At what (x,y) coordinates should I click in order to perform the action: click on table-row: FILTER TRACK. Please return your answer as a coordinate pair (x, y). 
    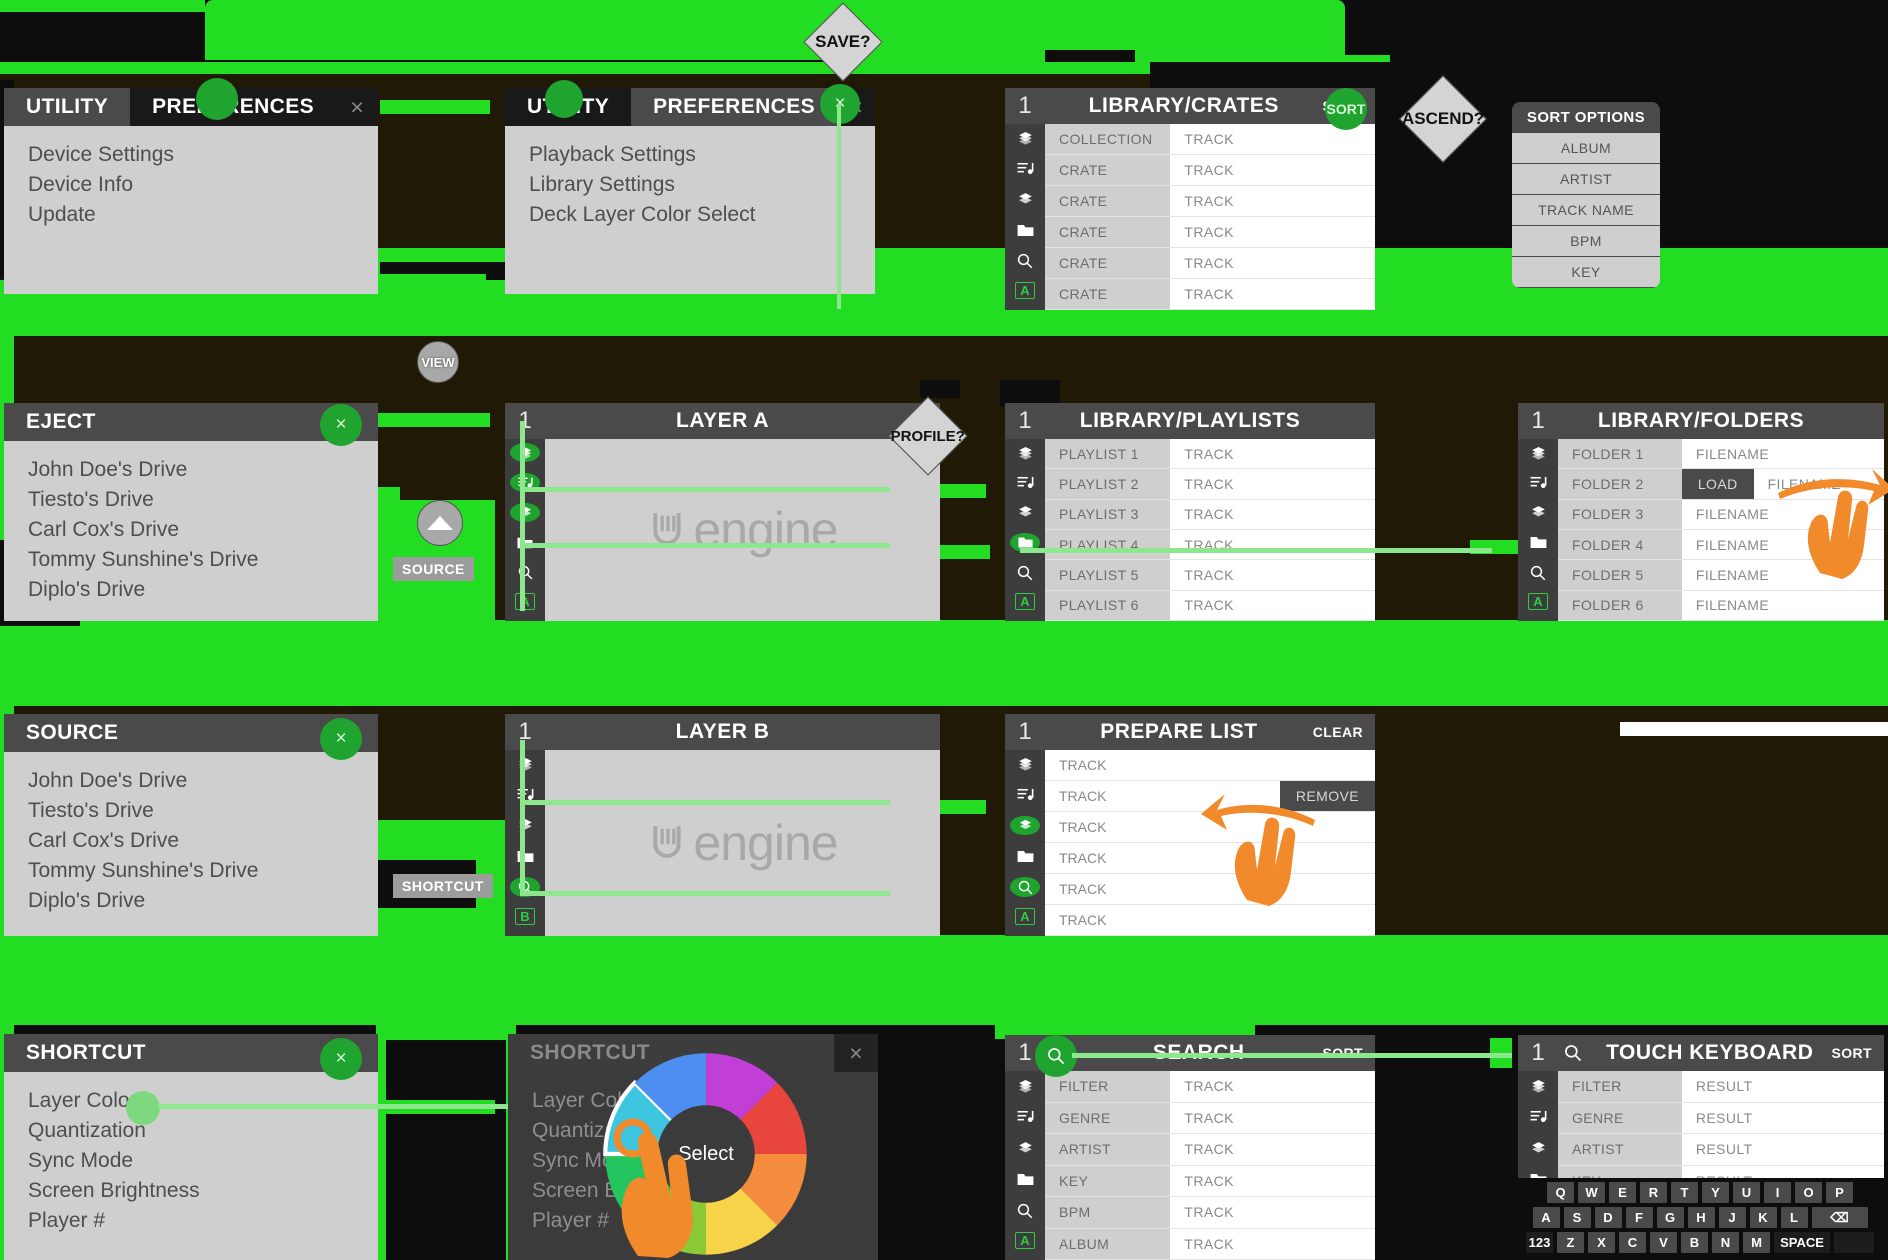
    Looking at the image, I should click on (1210, 1087).